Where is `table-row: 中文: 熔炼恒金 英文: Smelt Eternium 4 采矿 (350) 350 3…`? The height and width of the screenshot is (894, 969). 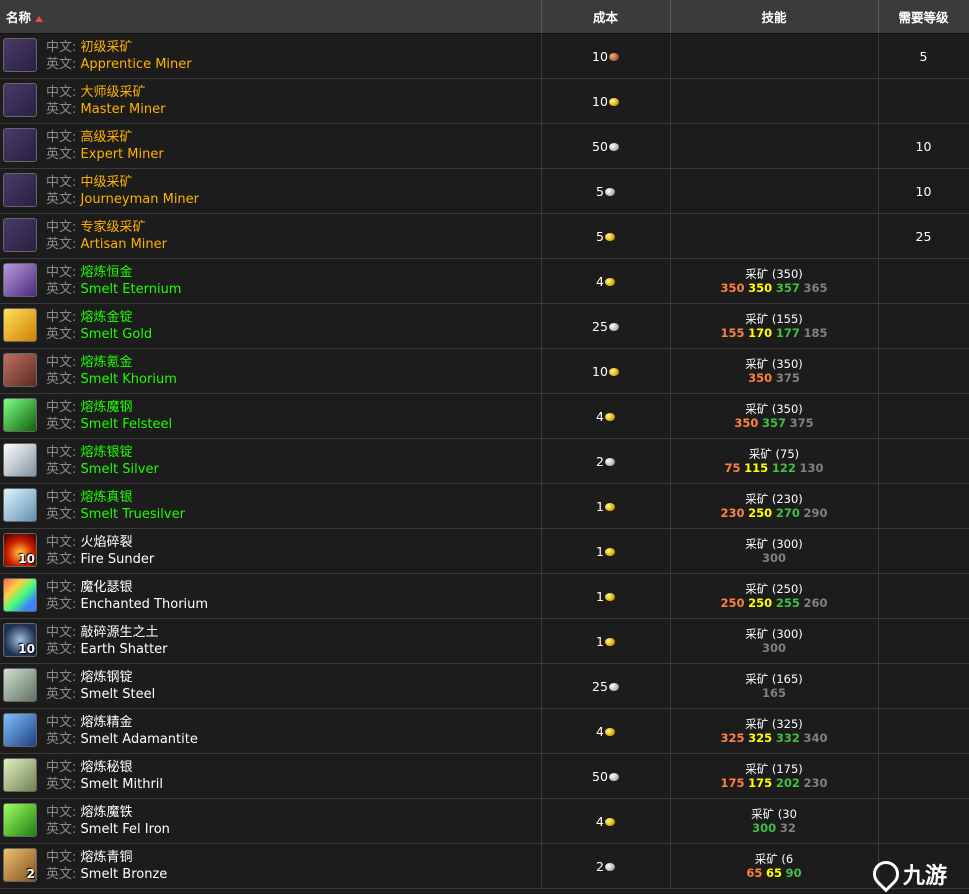
table-row: 中文: 熔炼恒金 英文: Smelt Eternium 4 采矿 (350) 350 3… is located at coordinates (484, 281).